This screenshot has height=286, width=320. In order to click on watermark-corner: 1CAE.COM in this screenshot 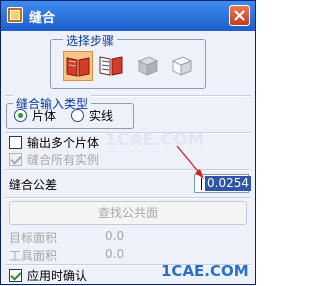, I will do `click(205, 271)`.